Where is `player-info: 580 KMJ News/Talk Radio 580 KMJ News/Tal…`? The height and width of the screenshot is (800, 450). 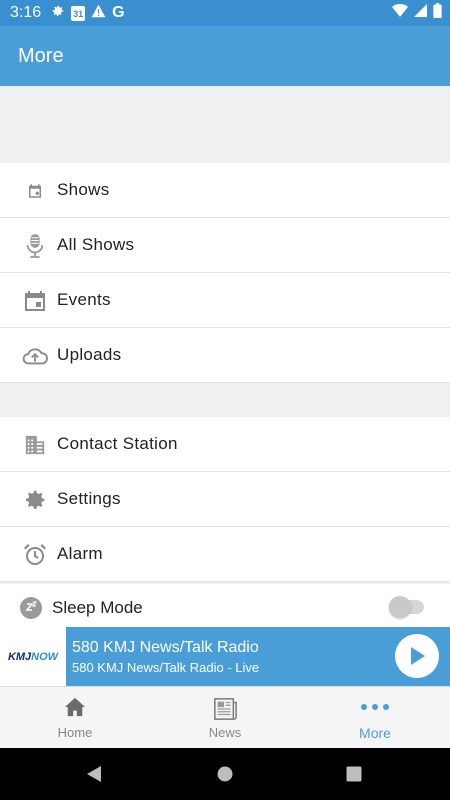
player-info: 580 KMJ News/Talk Radio 580 KMJ News/Tal… is located at coordinates (258, 656).